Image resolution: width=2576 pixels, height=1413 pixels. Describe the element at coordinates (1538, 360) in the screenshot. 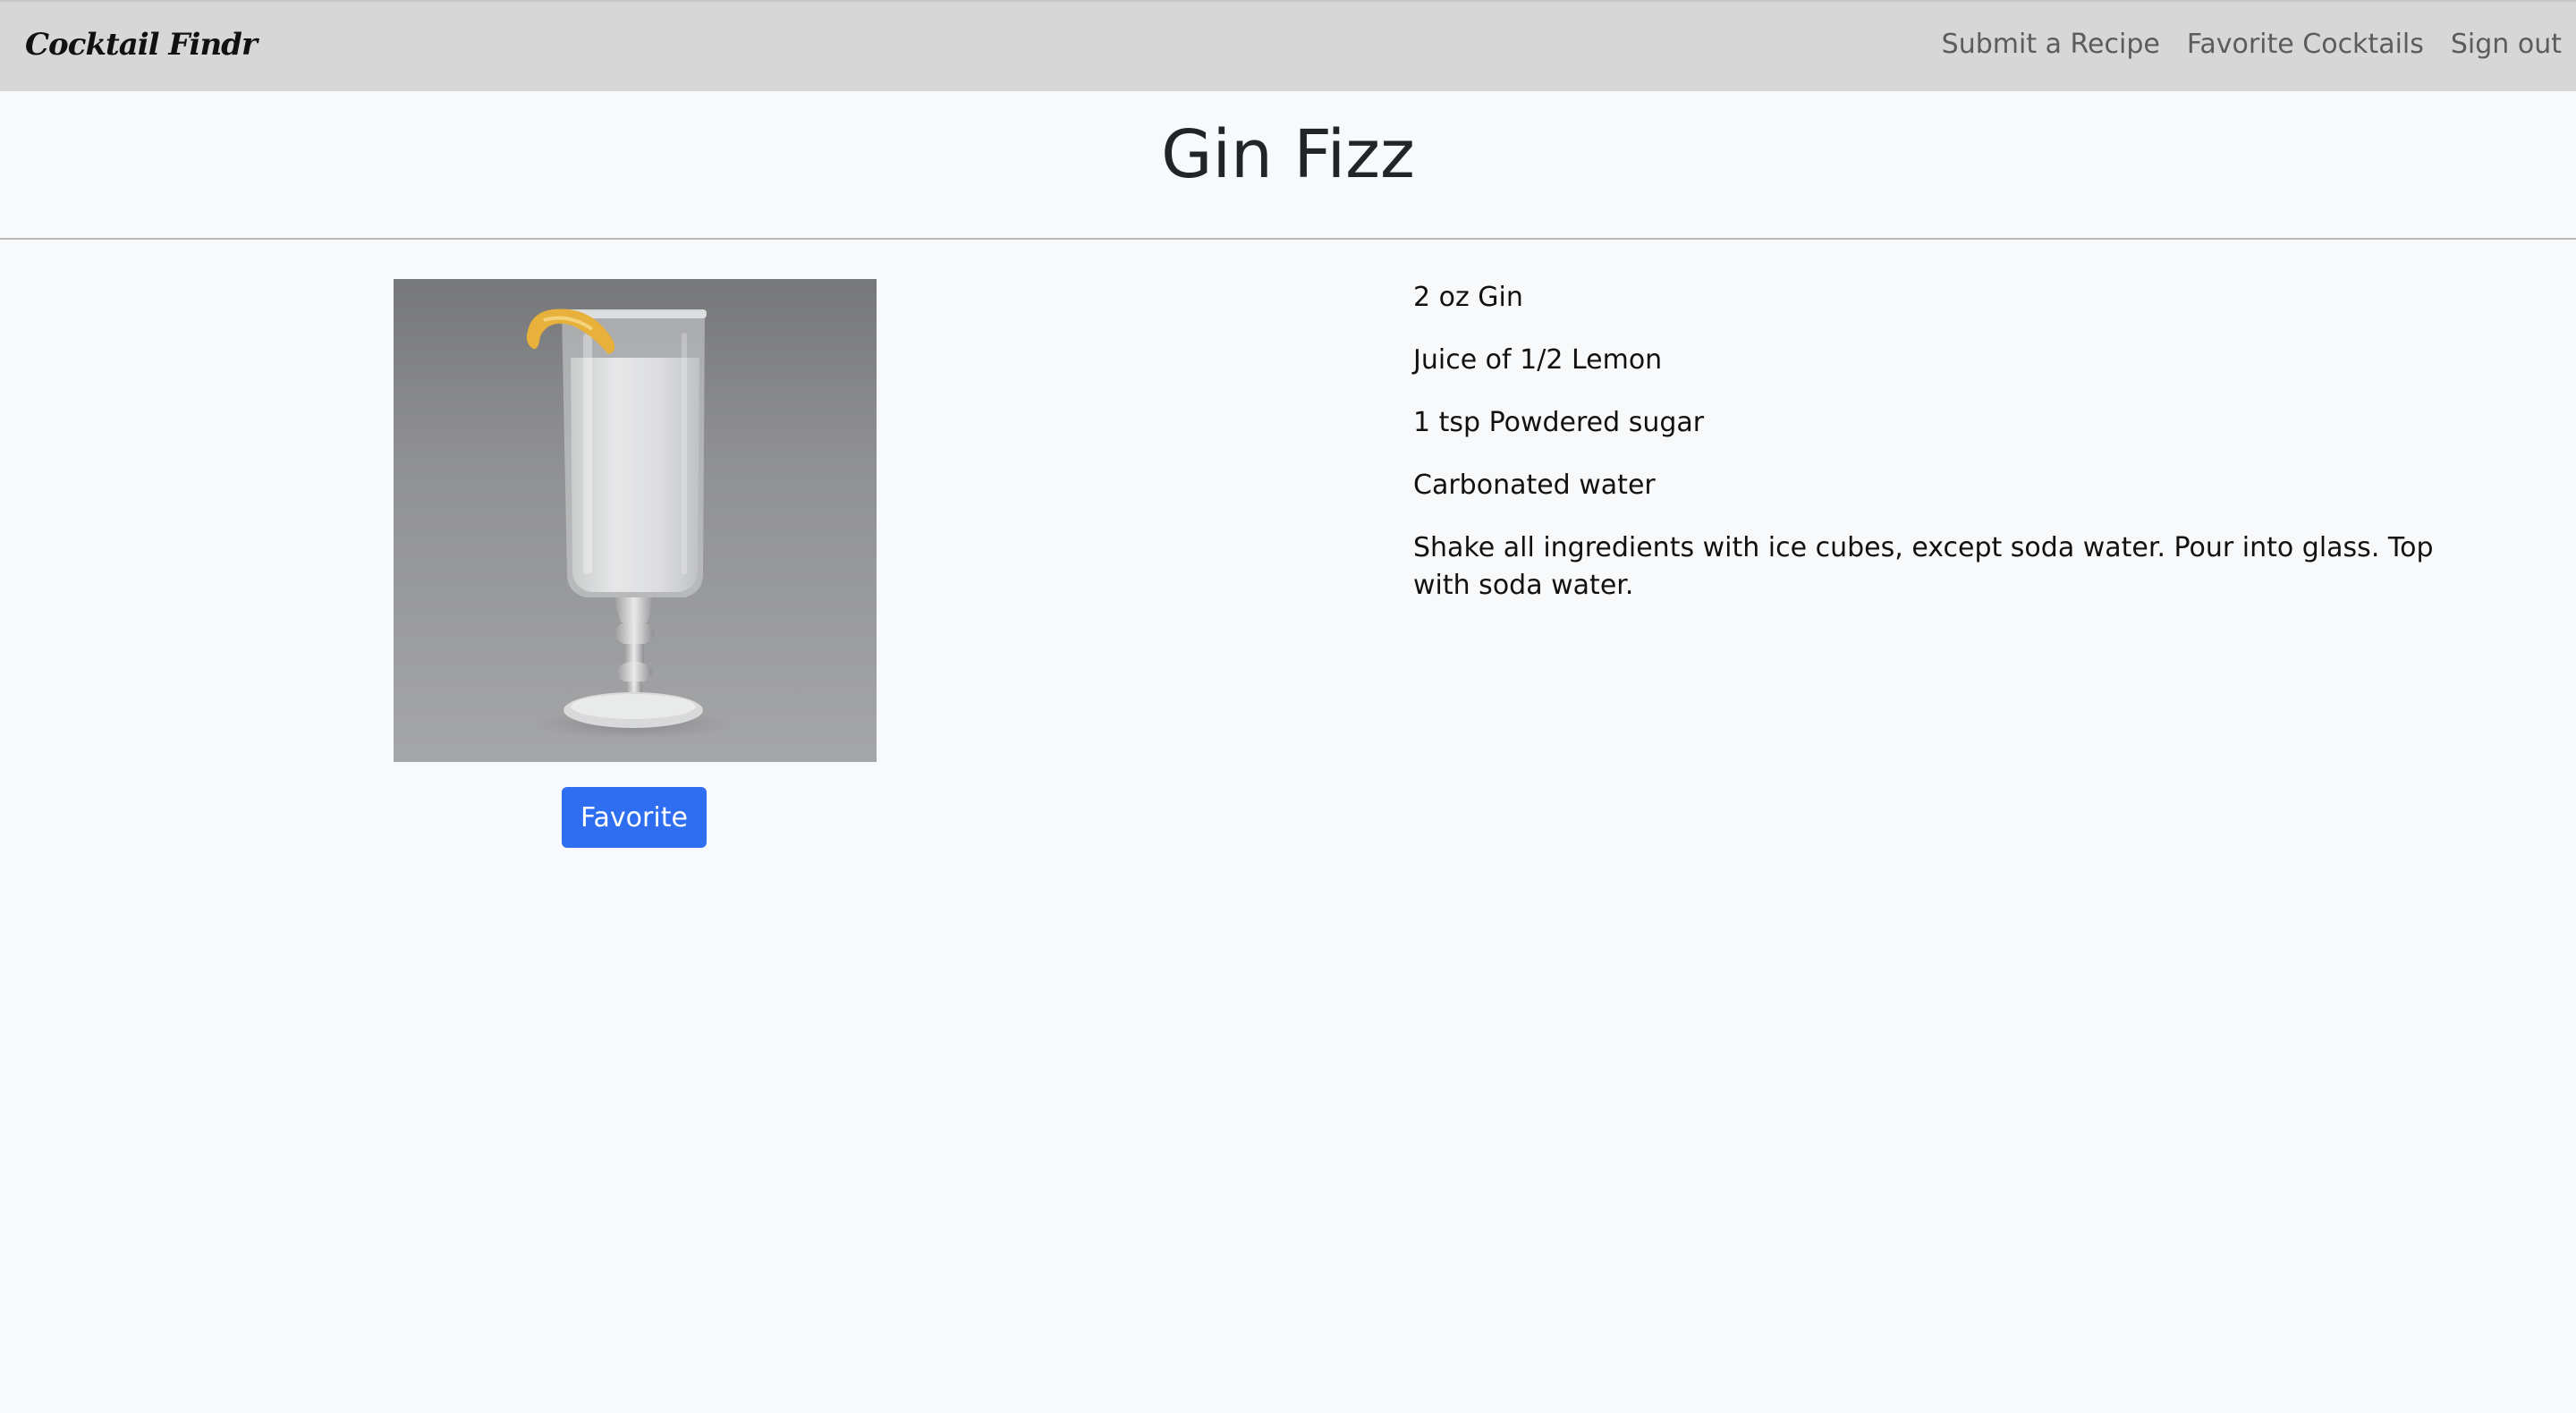

I see `ingredient-item: Juice of 1/2 Lemon` at that location.